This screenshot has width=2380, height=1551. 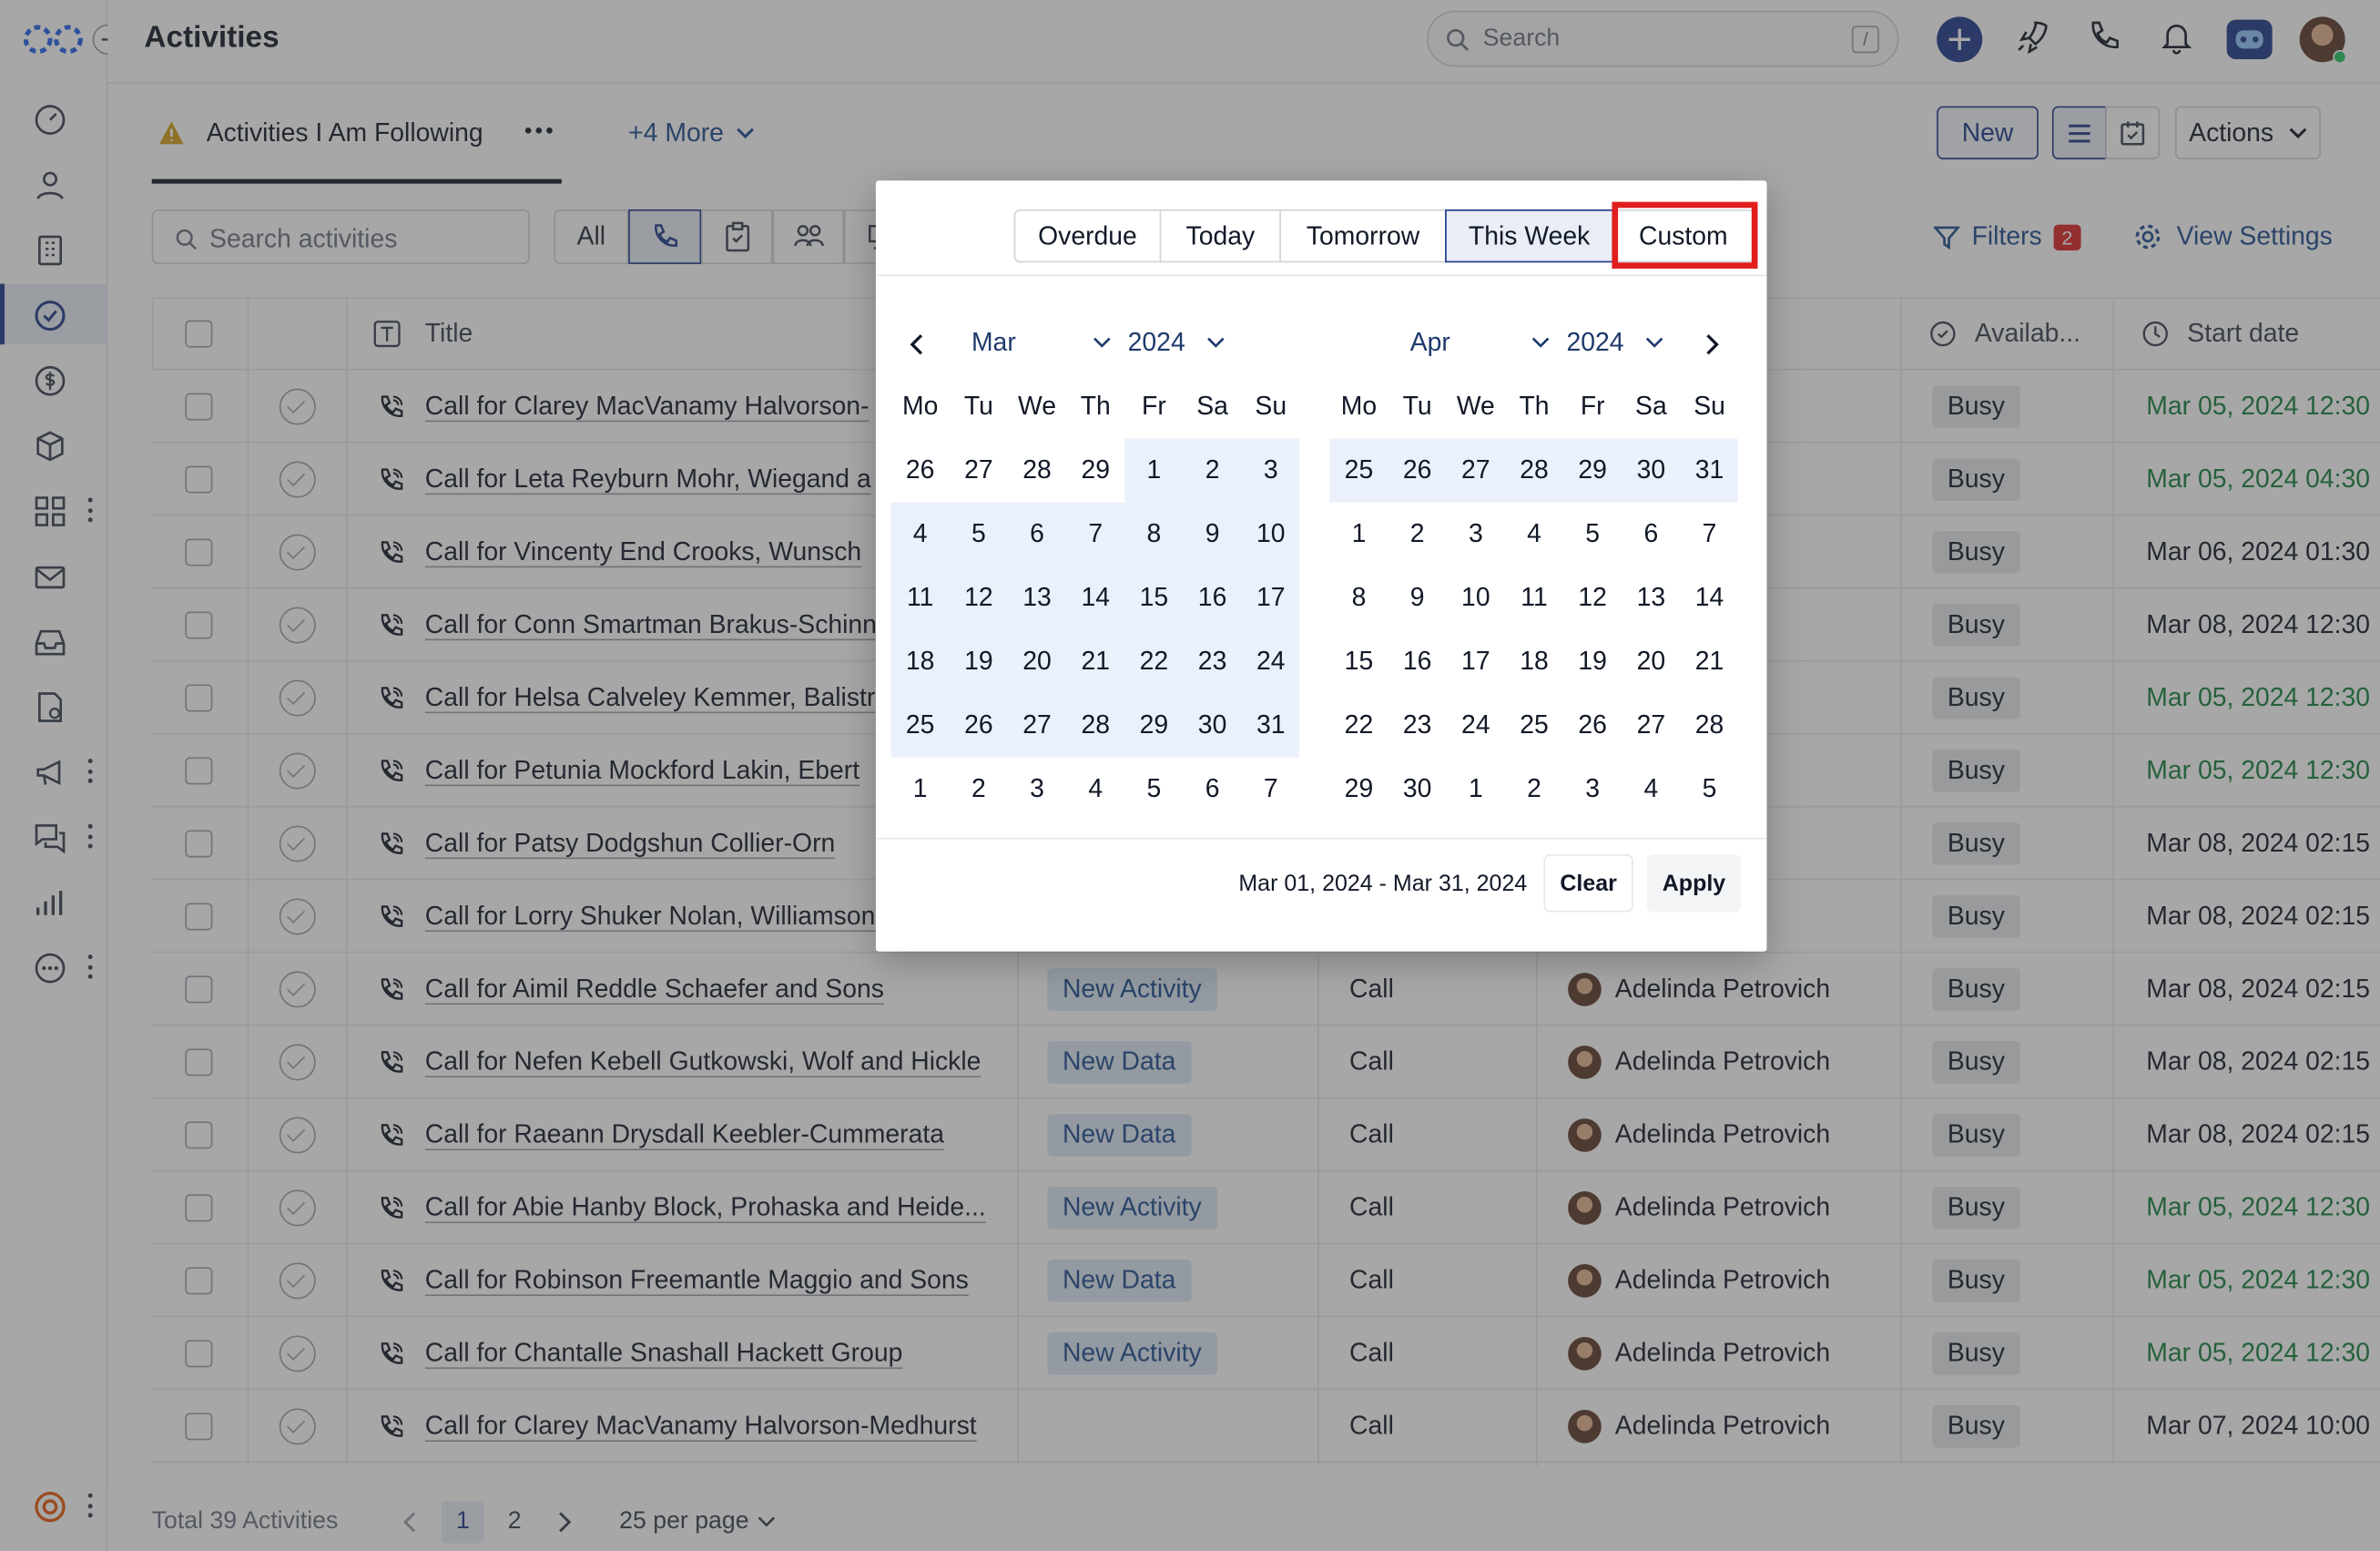 What do you see at coordinates (1615, 343) in the screenshot?
I see `right-year-select: 2024` at bounding box center [1615, 343].